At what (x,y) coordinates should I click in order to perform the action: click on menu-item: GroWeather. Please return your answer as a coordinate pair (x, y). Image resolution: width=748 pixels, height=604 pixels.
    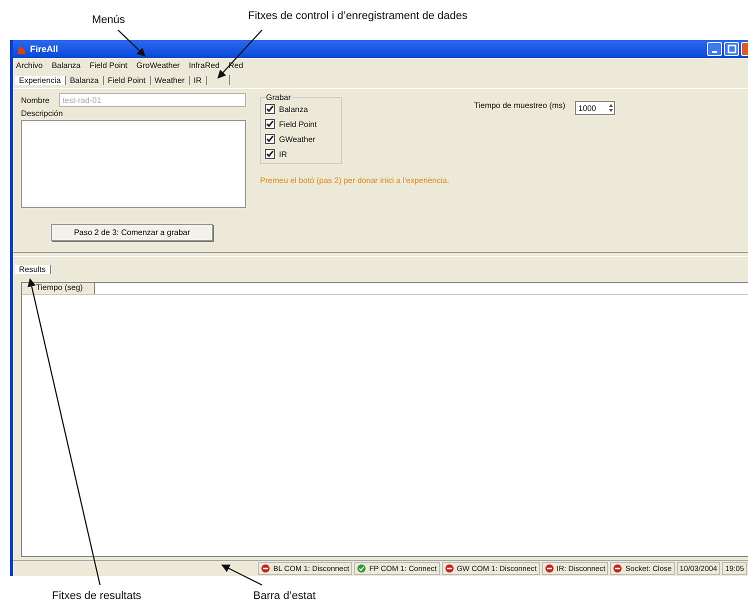
    Looking at the image, I should click on (158, 65).